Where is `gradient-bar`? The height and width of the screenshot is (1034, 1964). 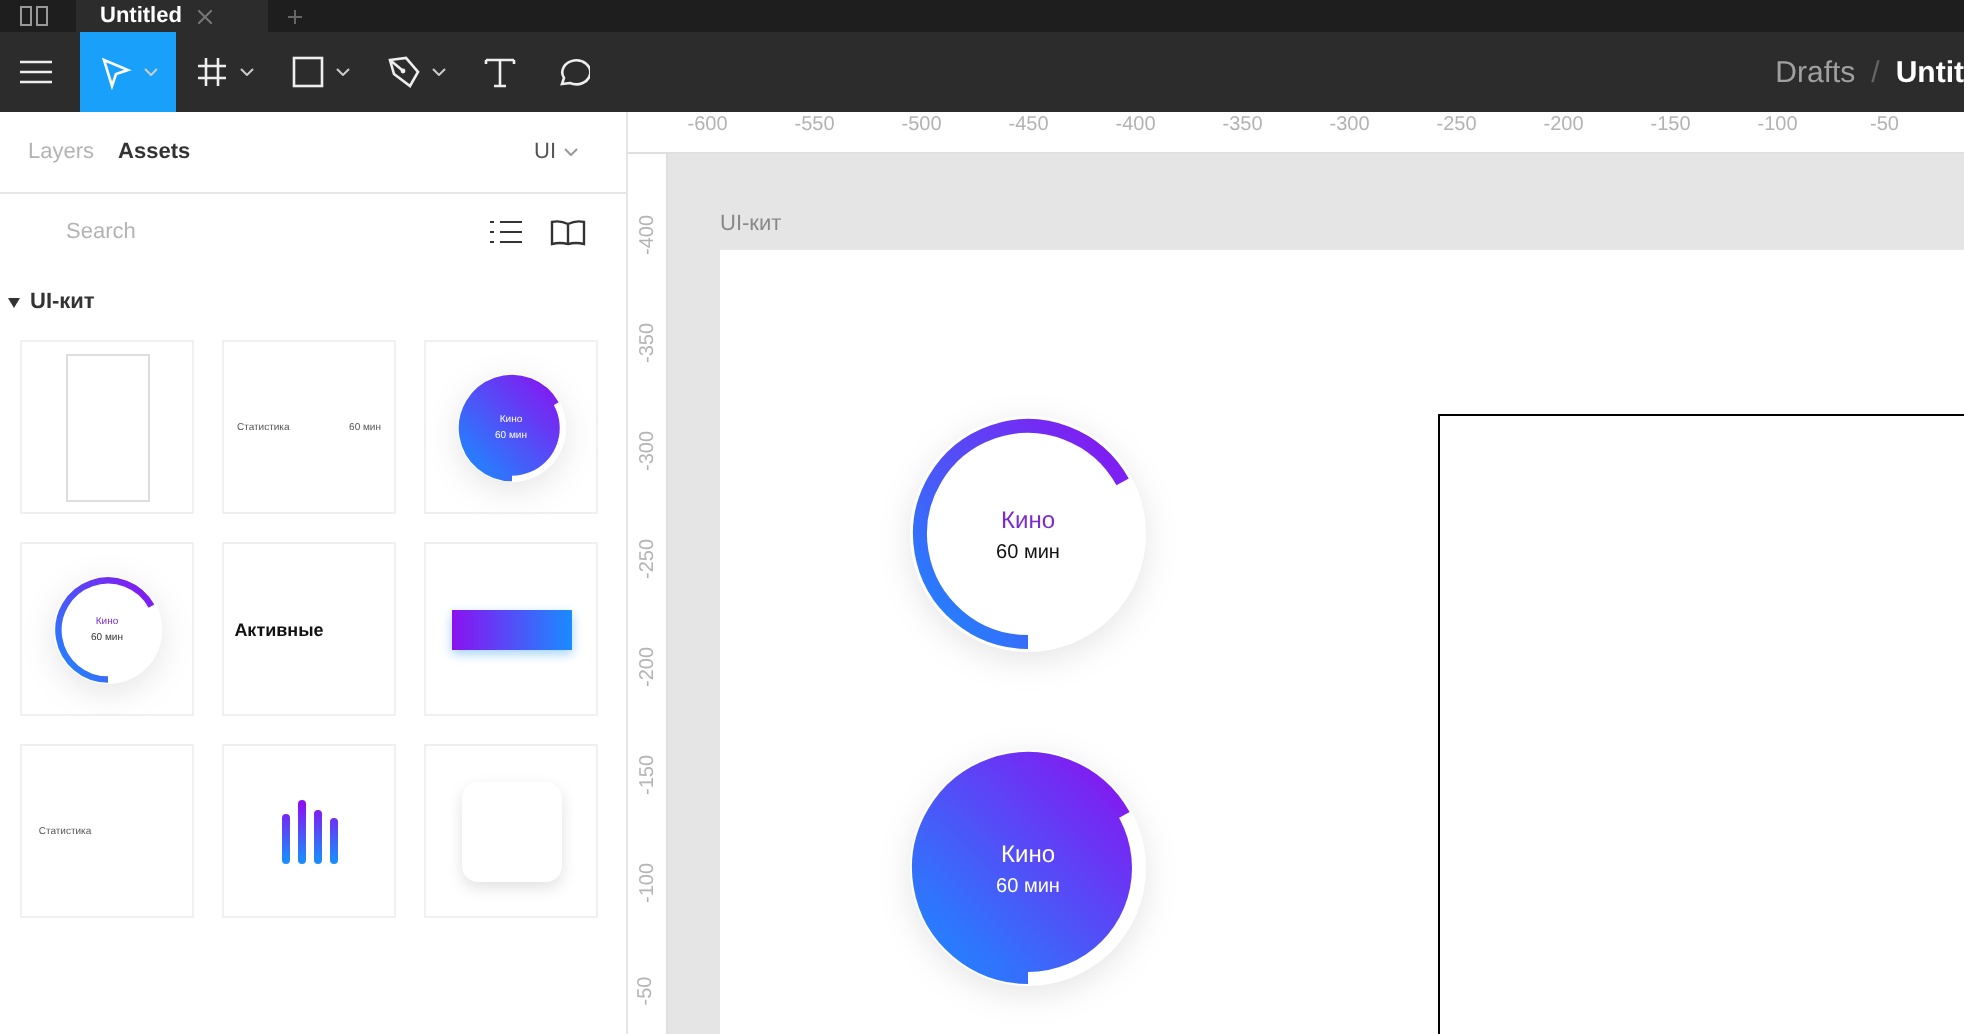
gradient-bar is located at coordinates (511, 629).